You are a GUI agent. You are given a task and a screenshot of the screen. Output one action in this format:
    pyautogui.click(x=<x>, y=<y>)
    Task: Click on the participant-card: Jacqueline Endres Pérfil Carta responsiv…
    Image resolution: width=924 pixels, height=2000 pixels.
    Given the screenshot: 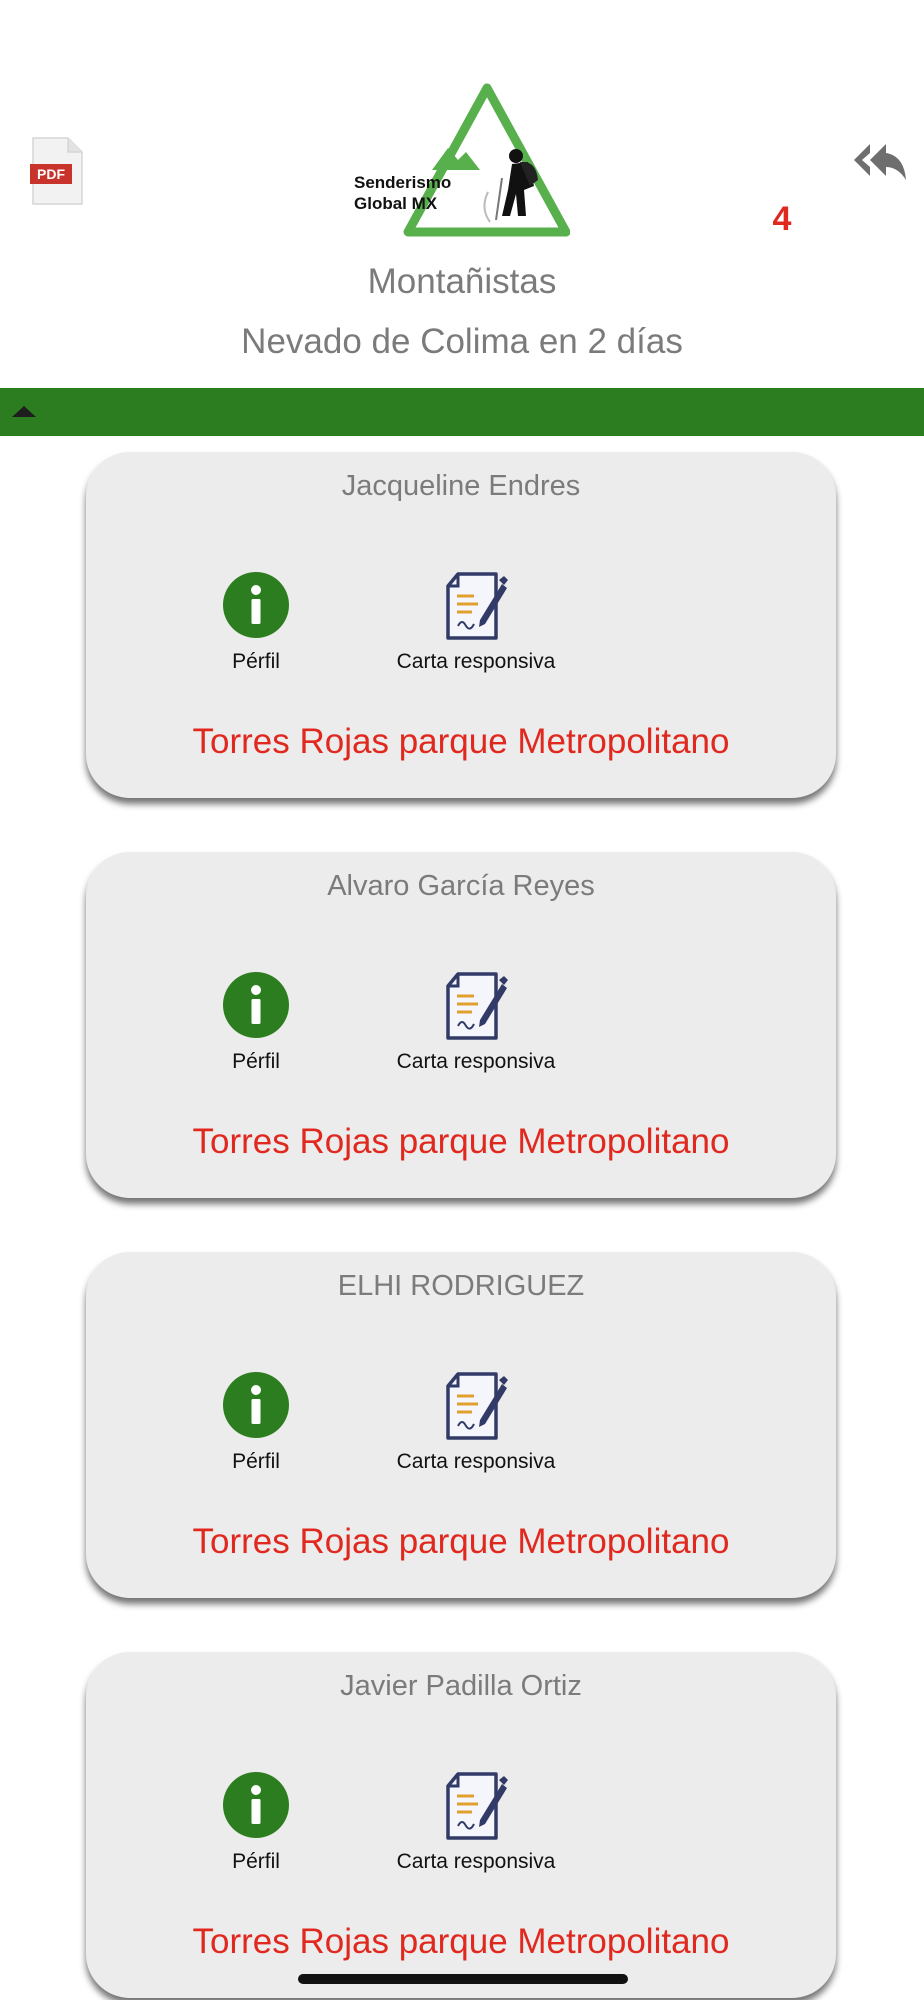 What is the action you would take?
    pyautogui.click(x=461, y=625)
    